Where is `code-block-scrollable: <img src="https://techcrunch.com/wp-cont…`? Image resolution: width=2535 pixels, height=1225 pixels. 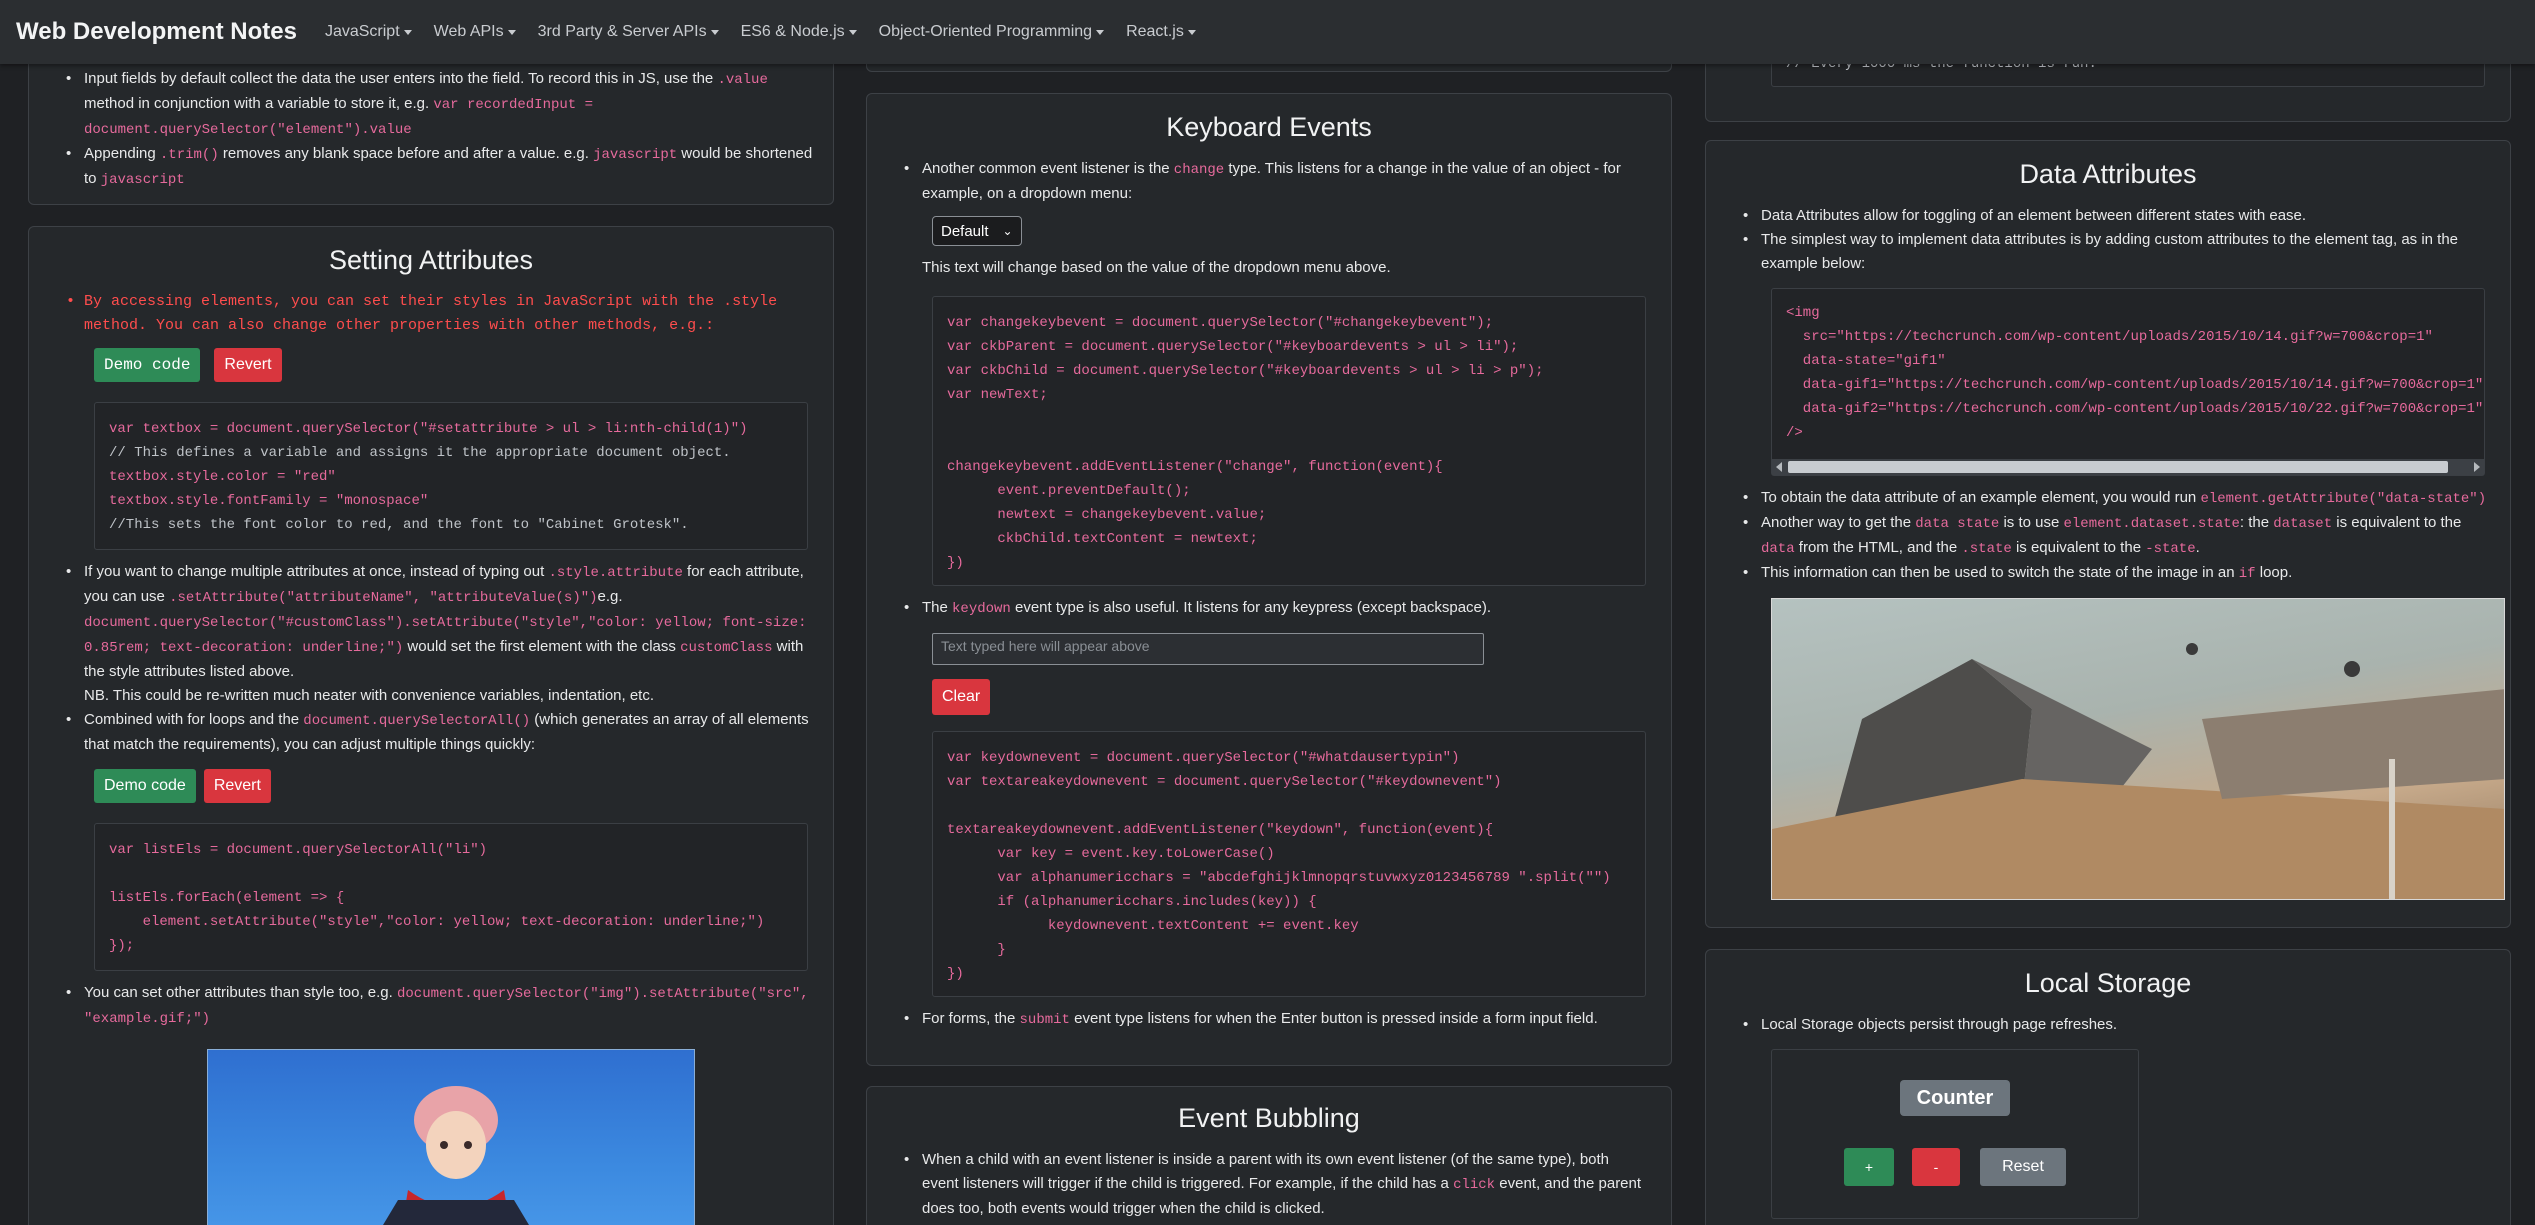
code-block-scrollable: <img src="https://techcrunch.com/wp-cont… is located at coordinates (2128, 382).